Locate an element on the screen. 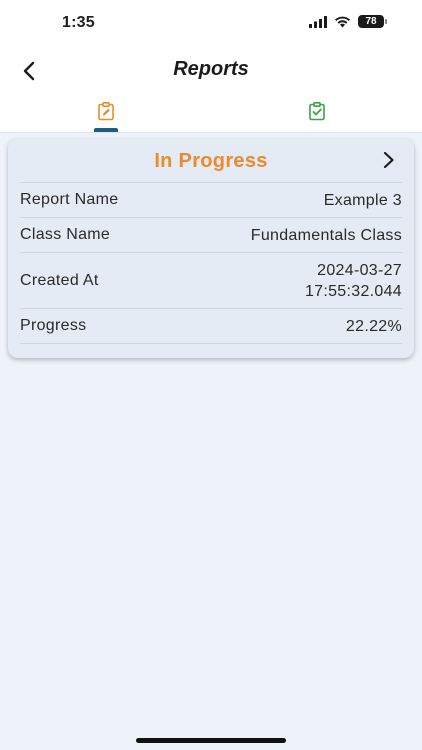  class-name-row: Class Name Fundamentals Class is located at coordinates (211, 235).